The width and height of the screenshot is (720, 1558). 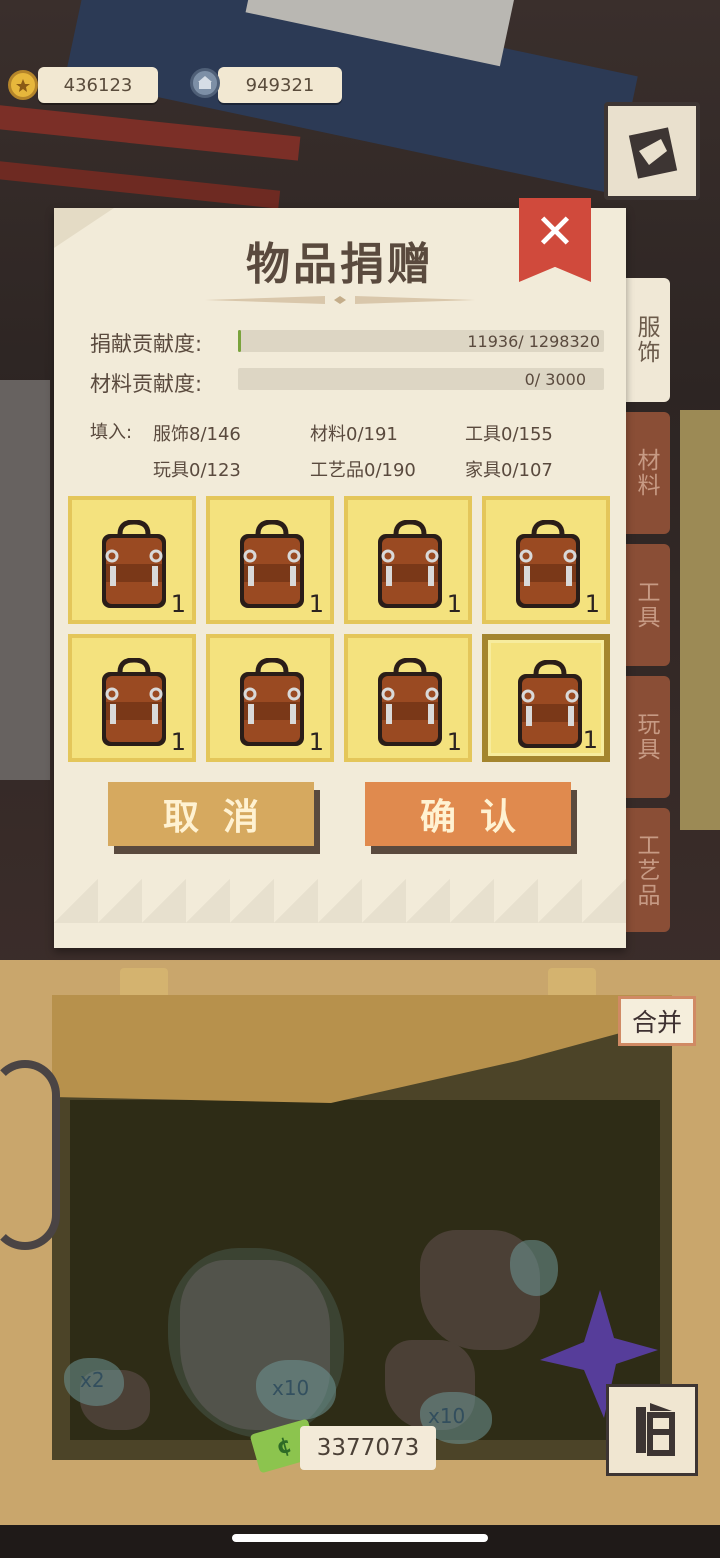 I want to click on tab-clothing: 服饰, so click(x=646, y=340).